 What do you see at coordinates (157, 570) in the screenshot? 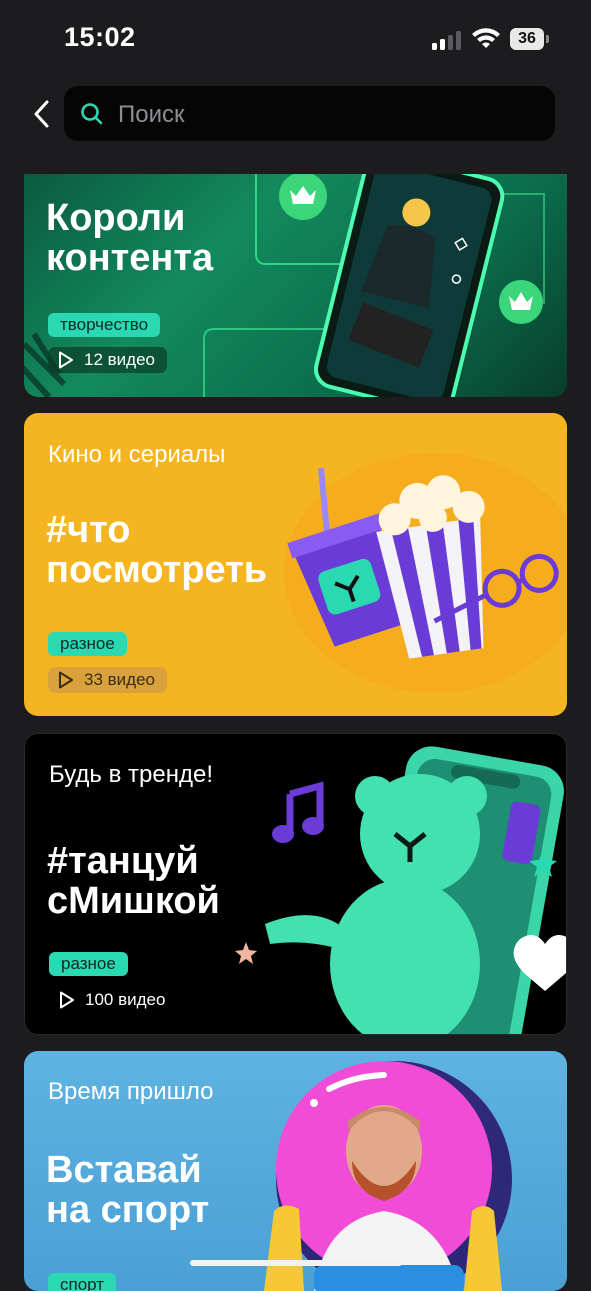
I see `title-line-2: посмотреть` at bounding box center [157, 570].